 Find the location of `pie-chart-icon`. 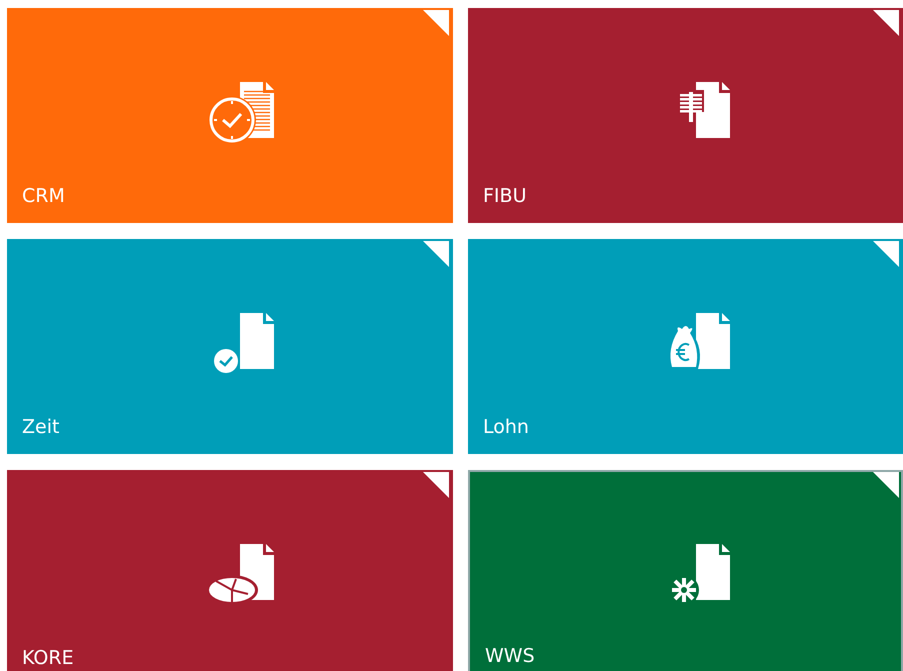

pie-chart-icon is located at coordinates (232, 589).